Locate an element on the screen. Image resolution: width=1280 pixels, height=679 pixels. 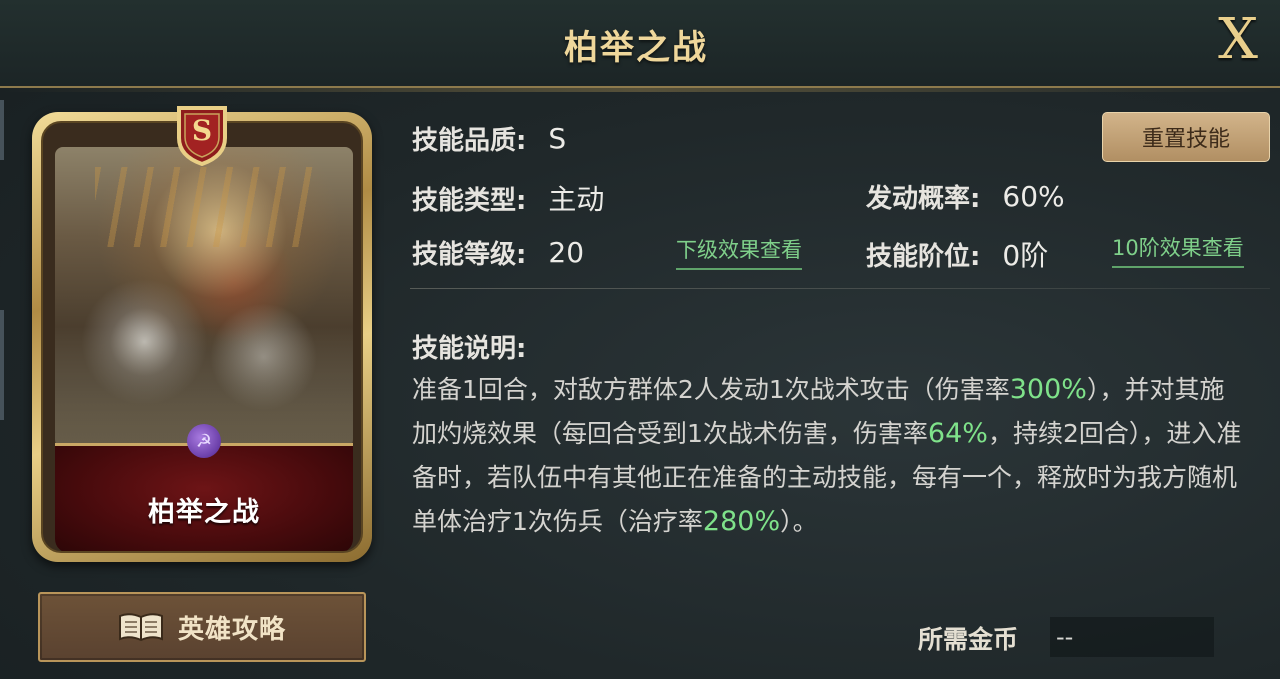
page-title: 柏举之战 is located at coordinates (636, 48).